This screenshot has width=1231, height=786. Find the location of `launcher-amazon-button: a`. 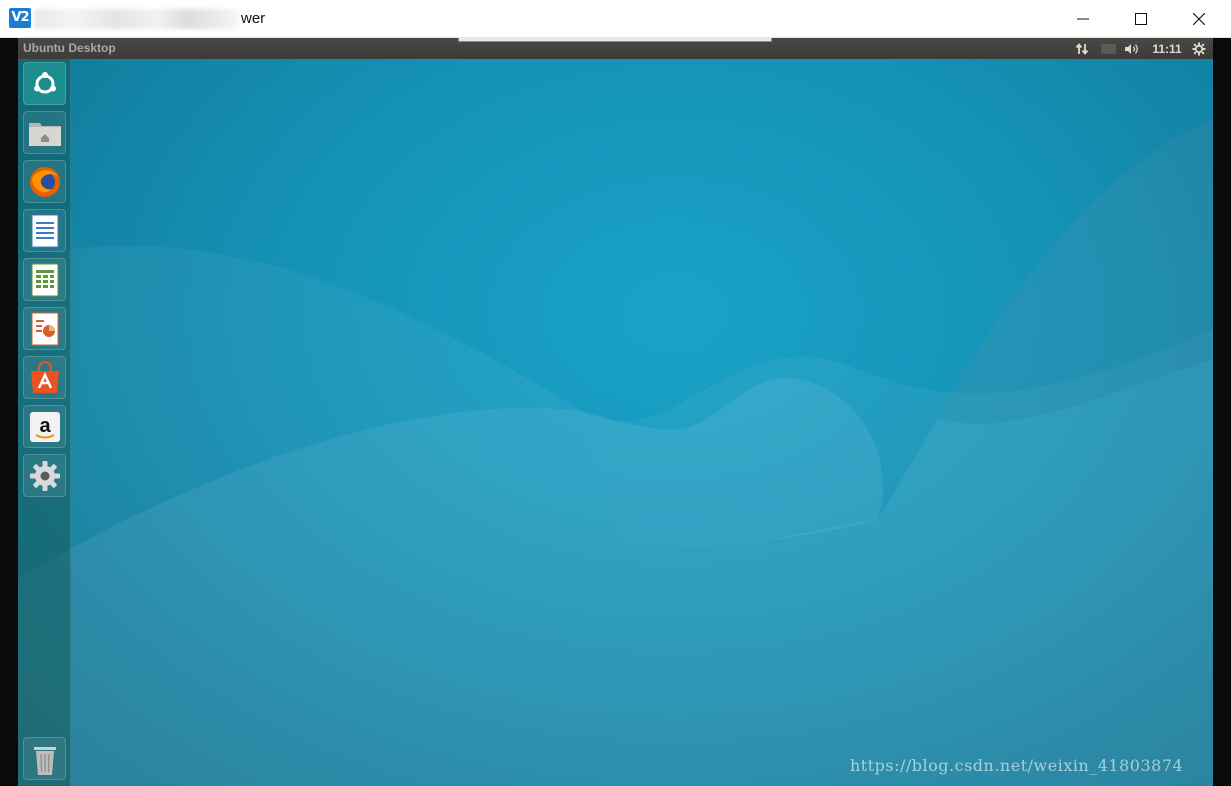

launcher-amazon-button: a is located at coordinates (44, 426).